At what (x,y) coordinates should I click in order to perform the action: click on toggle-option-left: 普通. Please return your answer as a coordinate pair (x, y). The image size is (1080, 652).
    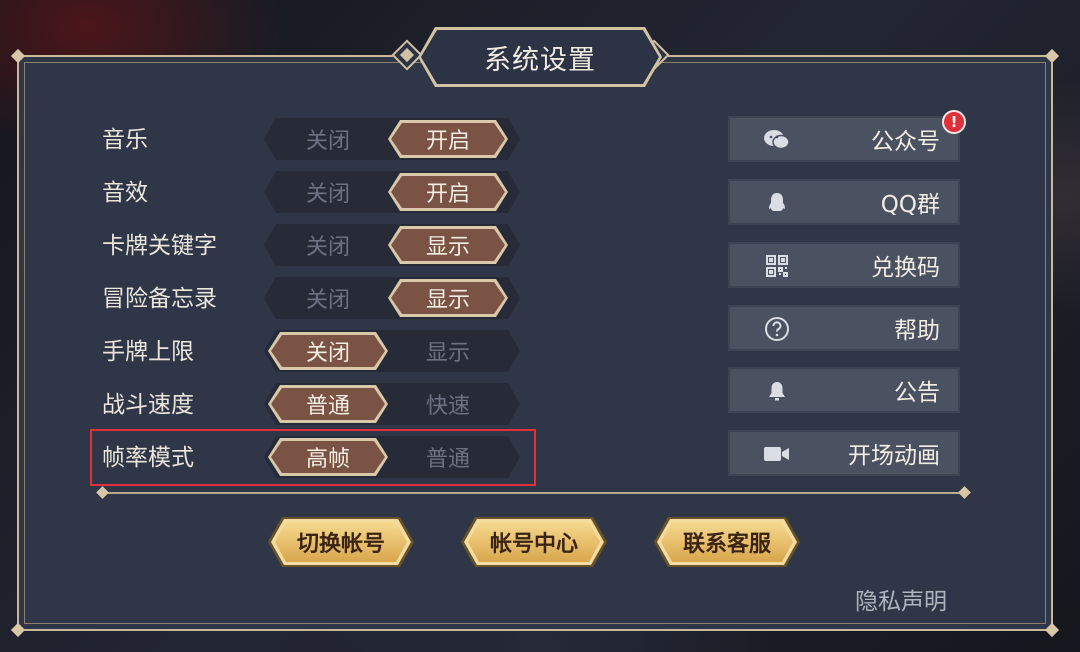
    Looking at the image, I should click on (328, 404).